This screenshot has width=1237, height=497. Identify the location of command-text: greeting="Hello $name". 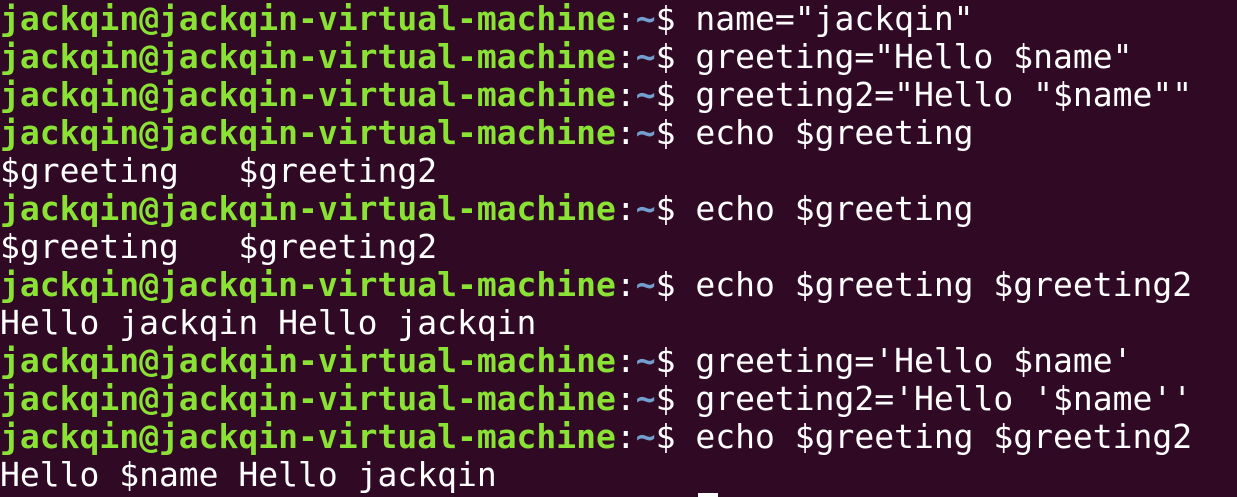
(914, 56).